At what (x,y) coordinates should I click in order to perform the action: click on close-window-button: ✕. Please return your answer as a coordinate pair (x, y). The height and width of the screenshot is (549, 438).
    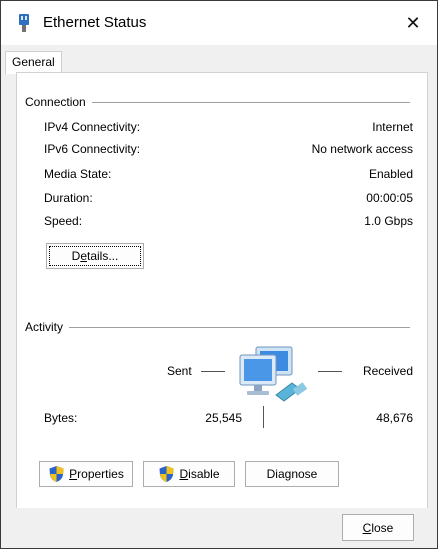
    Looking at the image, I should click on (413, 23).